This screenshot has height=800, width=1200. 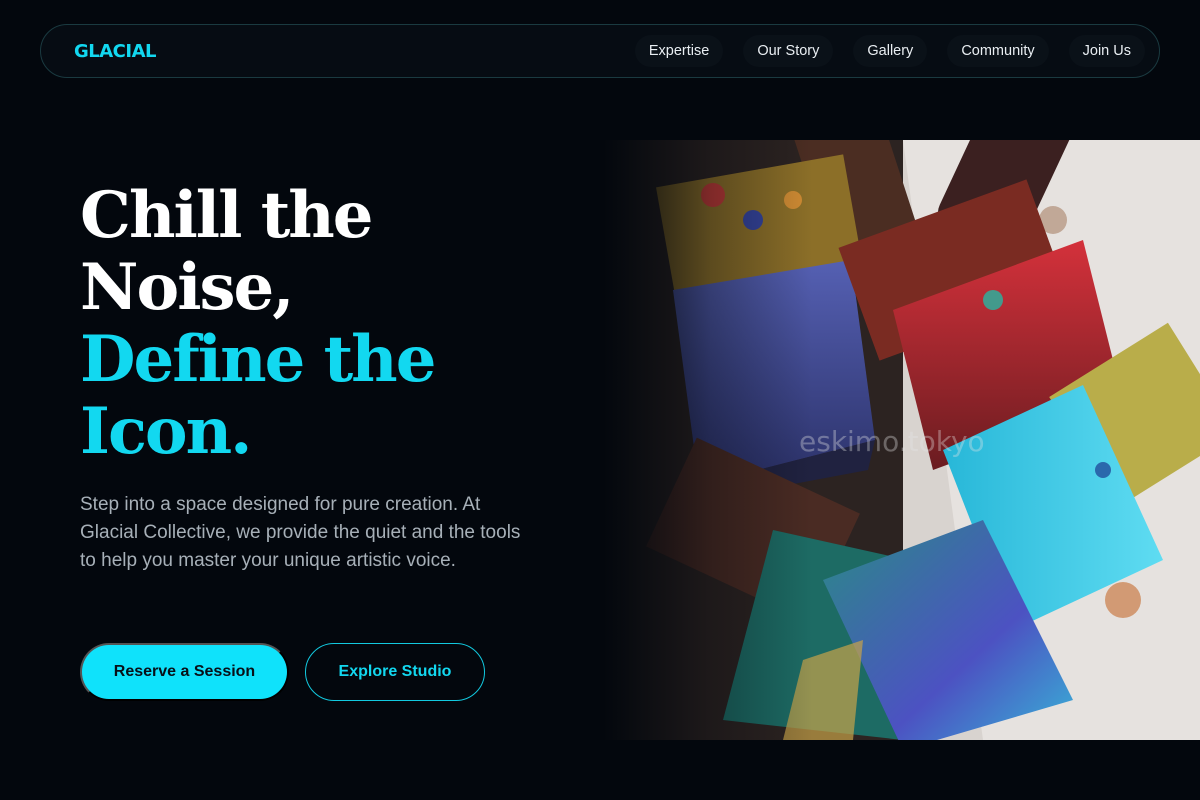 I want to click on nav-link-community: Community, so click(x=998, y=51).